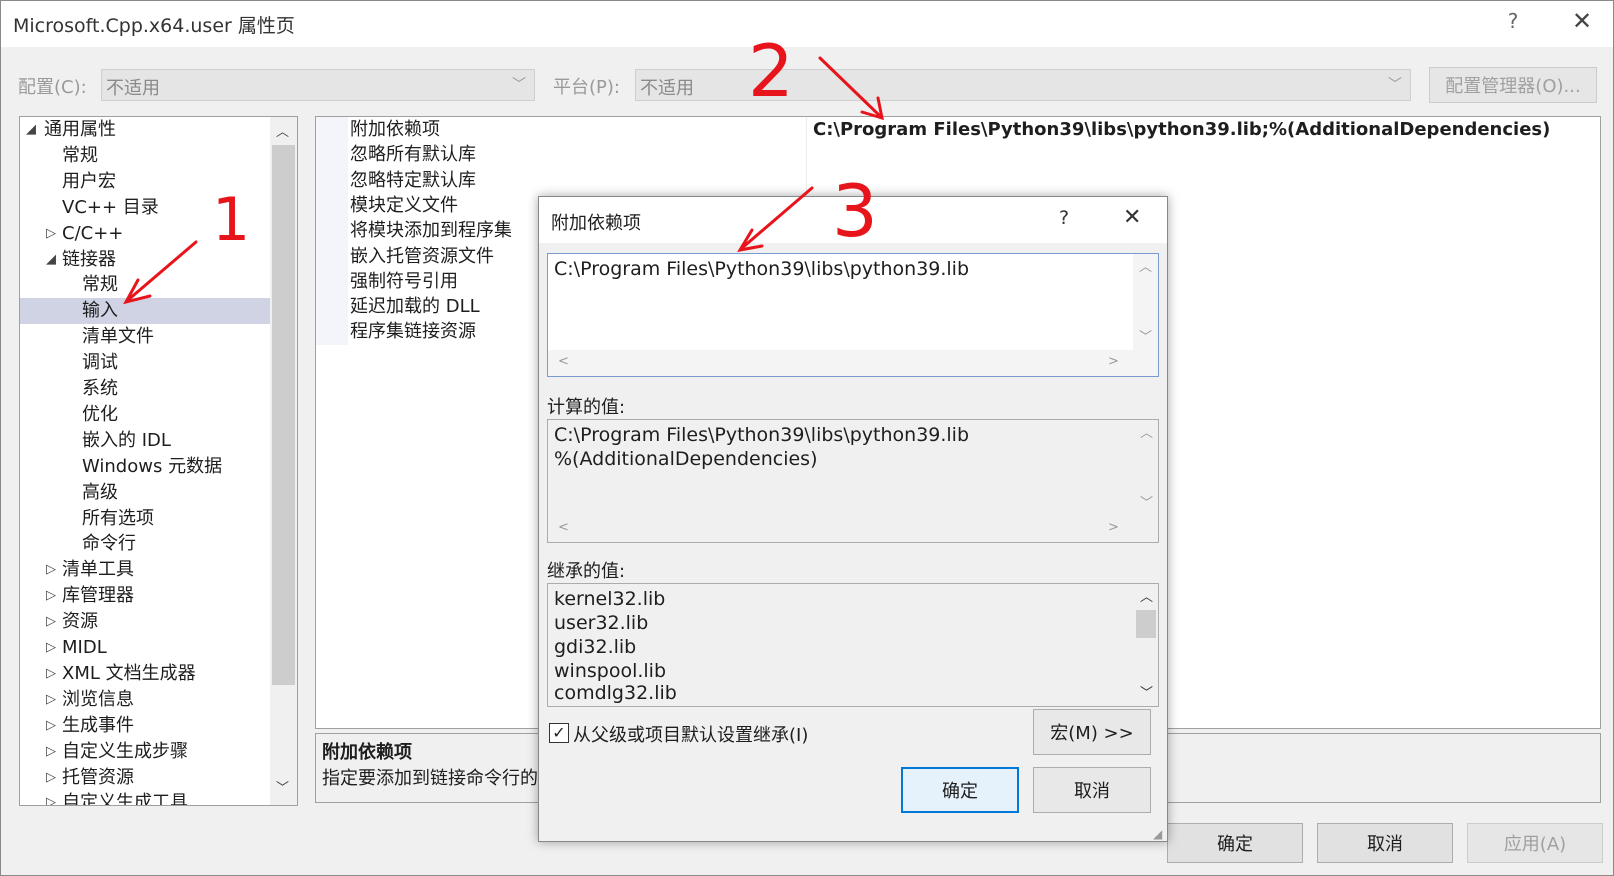 This screenshot has width=1614, height=876. Describe the element at coordinates (855, 211) in the screenshot. I see `annotation-marker-3: 3` at that location.